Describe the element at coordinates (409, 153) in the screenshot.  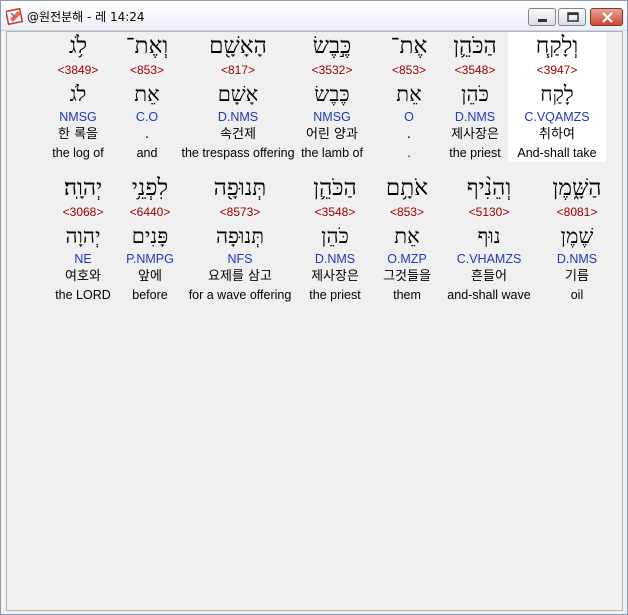
I see `english-gloss: .` at that location.